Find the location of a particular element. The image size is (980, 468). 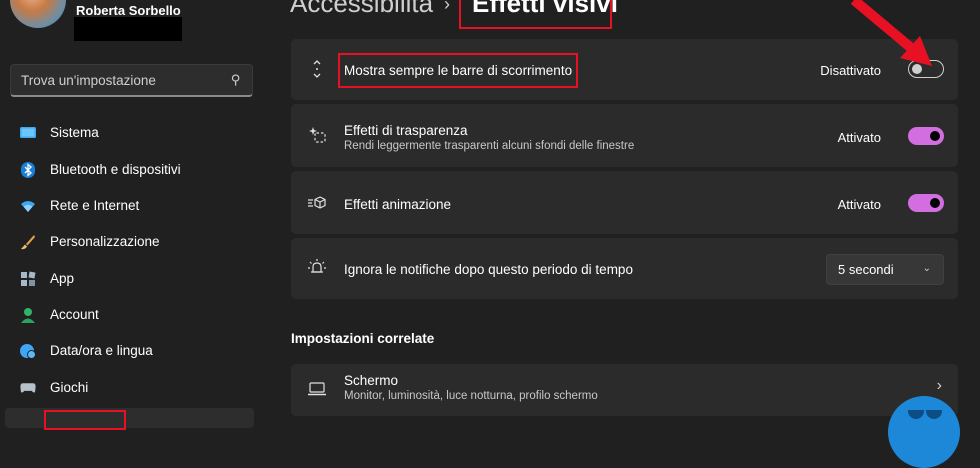

wifi-icon is located at coordinates (28, 206).